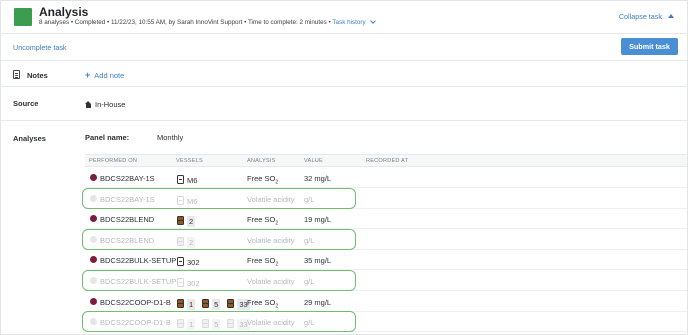 The image size is (688, 335). What do you see at coordinates (127, 178) in the screenshot?
I see `lot-name: BDCS22BAY-1S` at bounding box center [127, 178].